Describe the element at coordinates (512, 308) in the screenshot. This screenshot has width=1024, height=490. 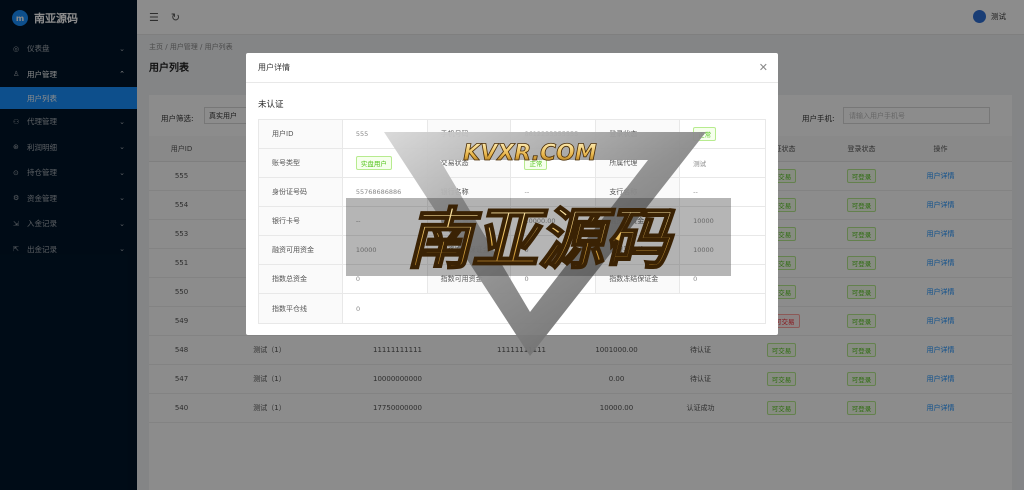
I see `detail-row: 指数平仓线 0` at that location.